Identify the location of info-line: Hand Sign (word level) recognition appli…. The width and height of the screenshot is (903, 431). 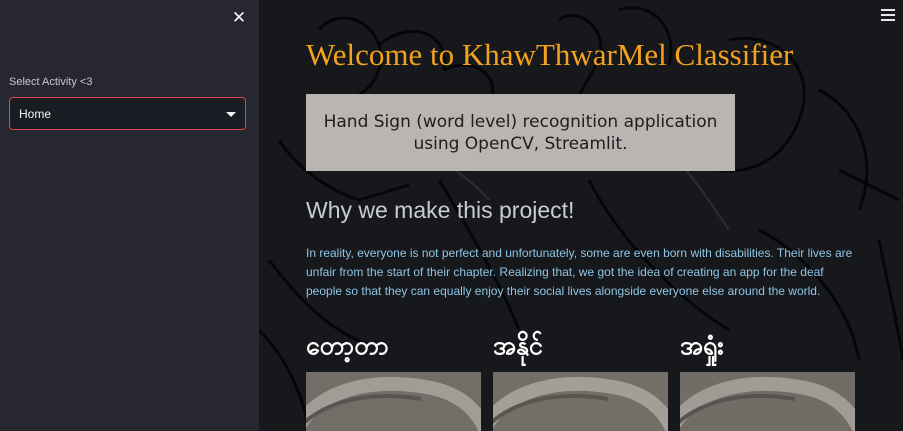
(520, 121).